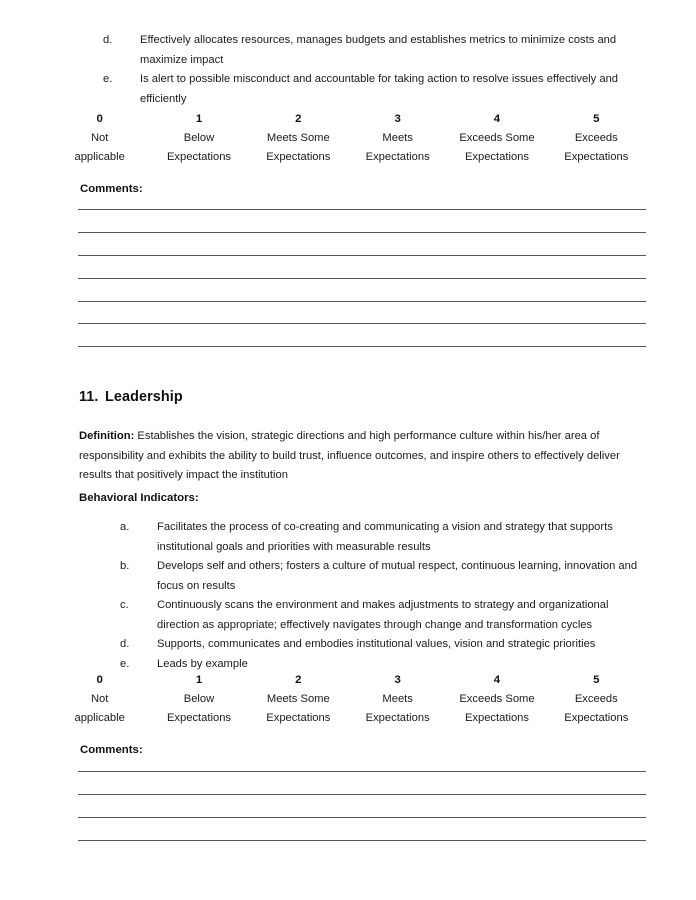 This screenshot has width=696, height=900. What do you see at coordinates (144, 397) in the screenshot?
I see `section-title: Leadership` at bounding box center [144, 397].